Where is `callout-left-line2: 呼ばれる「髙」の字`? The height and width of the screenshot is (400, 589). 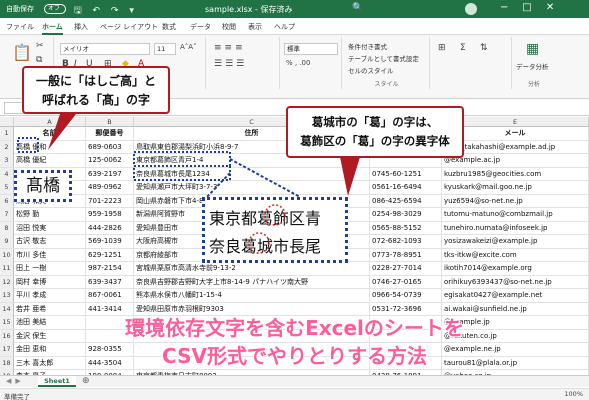 callout-left-line2: 呼ばれる「髙」の字 is located at coordinates (95, 100).